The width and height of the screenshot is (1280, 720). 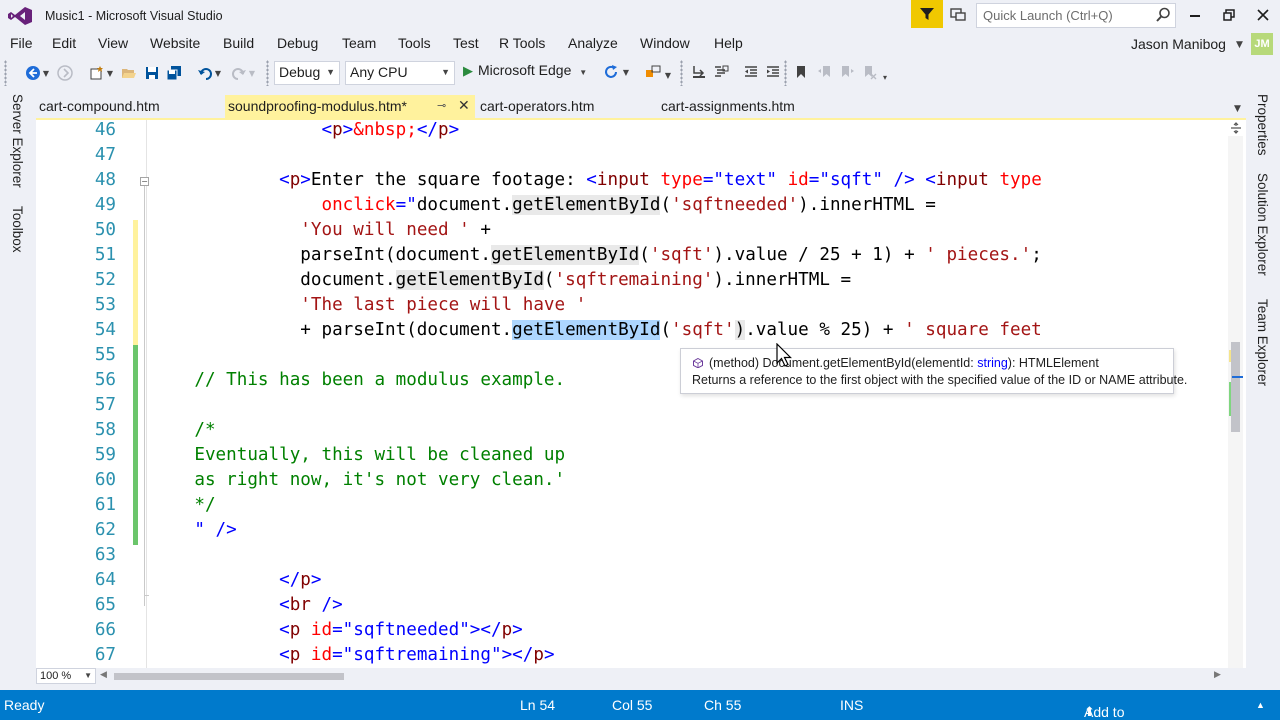 I want to click on tab-cart-operators: cart-operators.htm, so click(x=562, y=107).